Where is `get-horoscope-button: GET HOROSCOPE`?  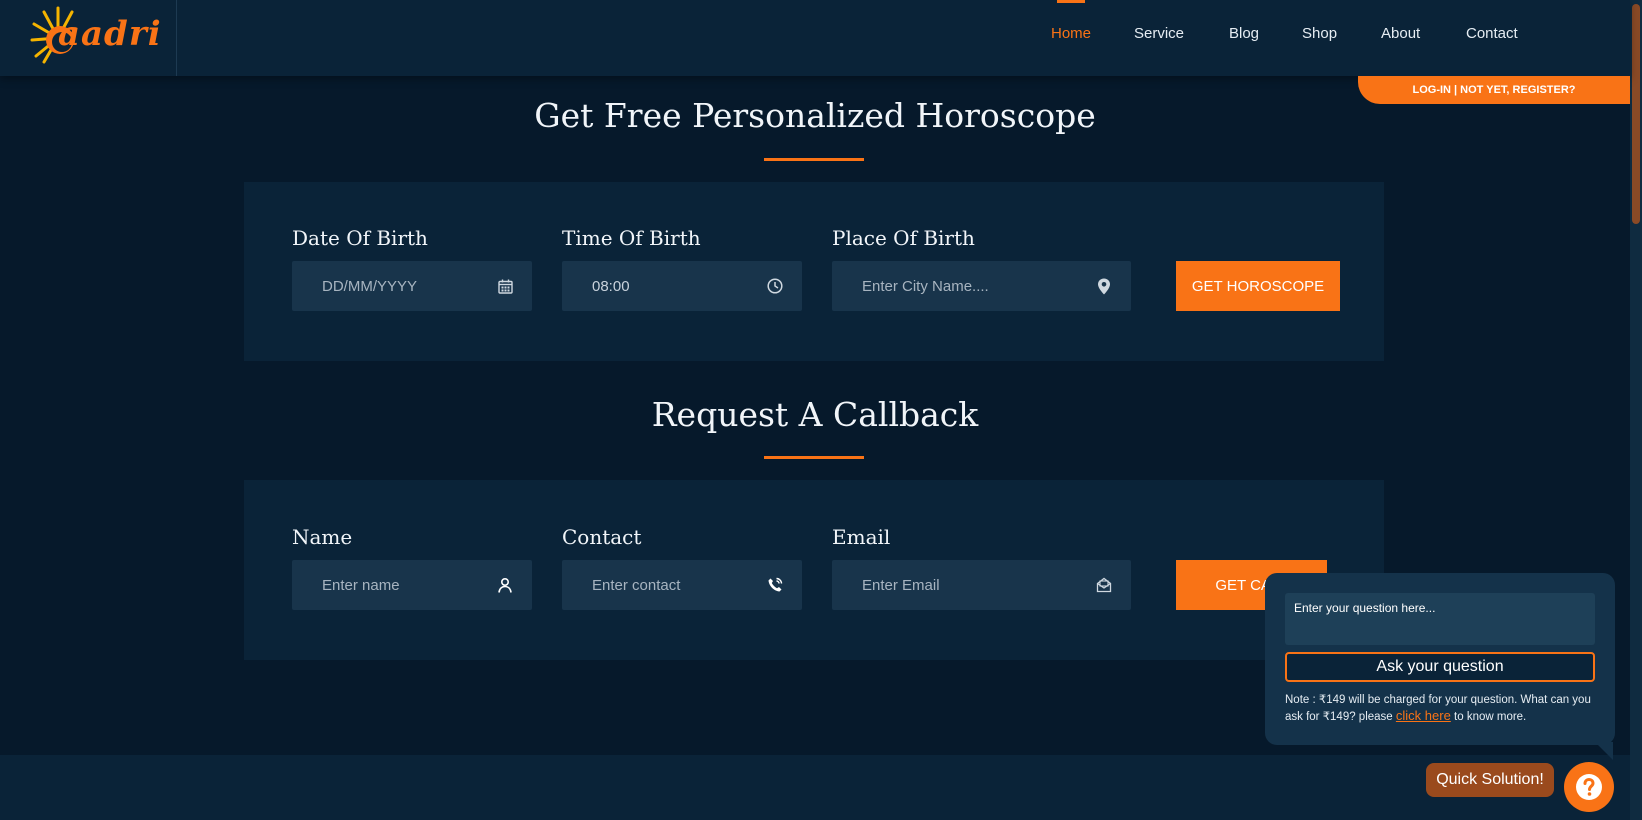
get-horoscope-button: GET HOROSCOPE is located at coordinates (1258, 286).